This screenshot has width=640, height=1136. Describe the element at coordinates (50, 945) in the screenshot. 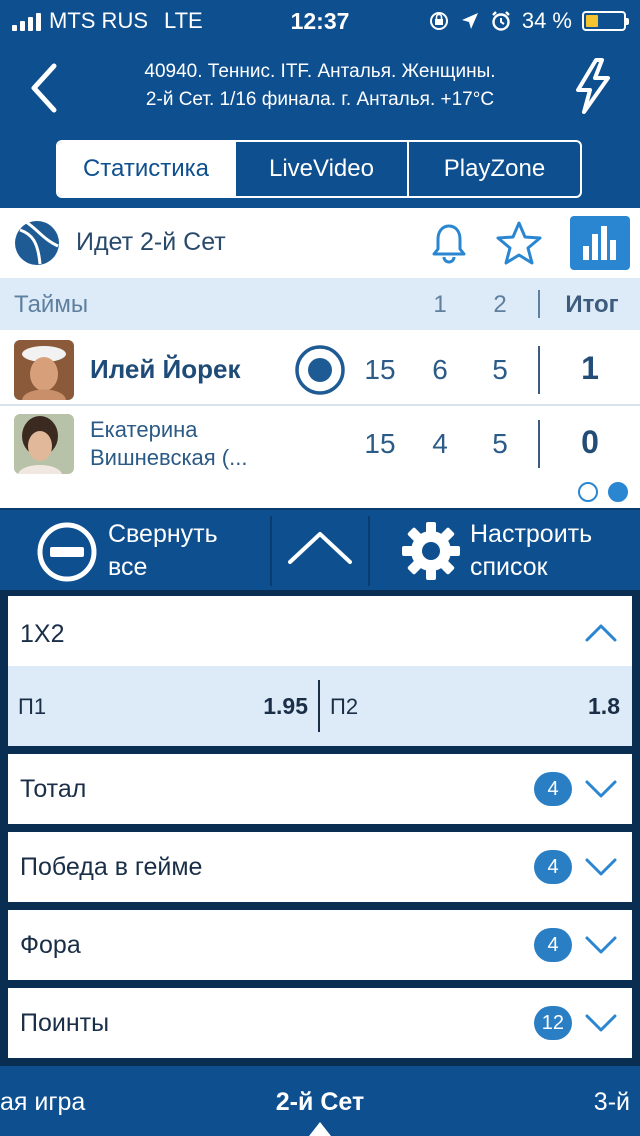

I see `market-title: Фора` at that location.